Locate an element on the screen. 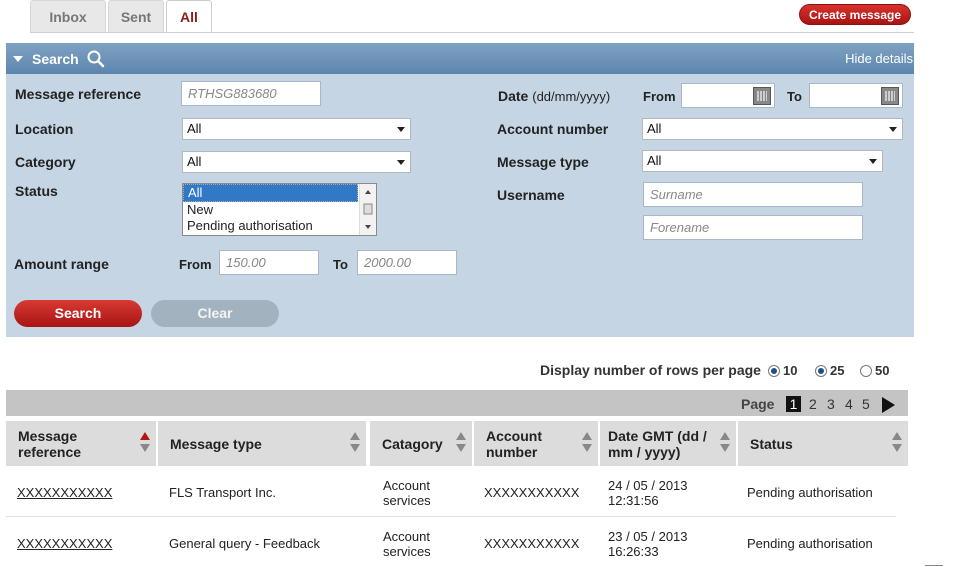  divider is located at coordinates (934, 565).